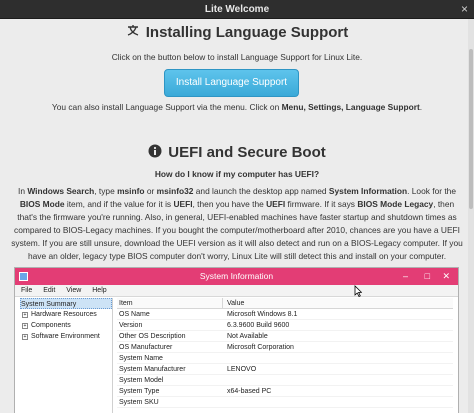 The image size is (474, 413). I want to click on close-icon: ×, so click(464, 9).